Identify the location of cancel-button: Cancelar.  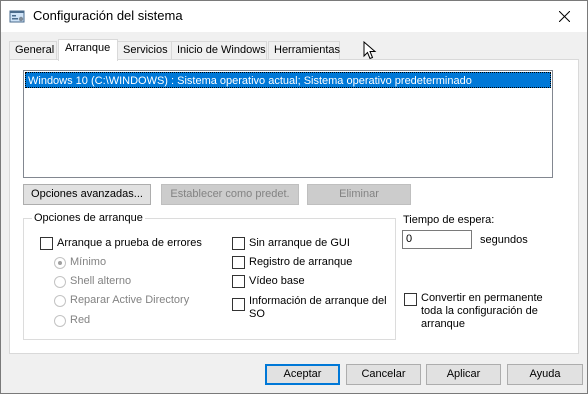
(383, 374).